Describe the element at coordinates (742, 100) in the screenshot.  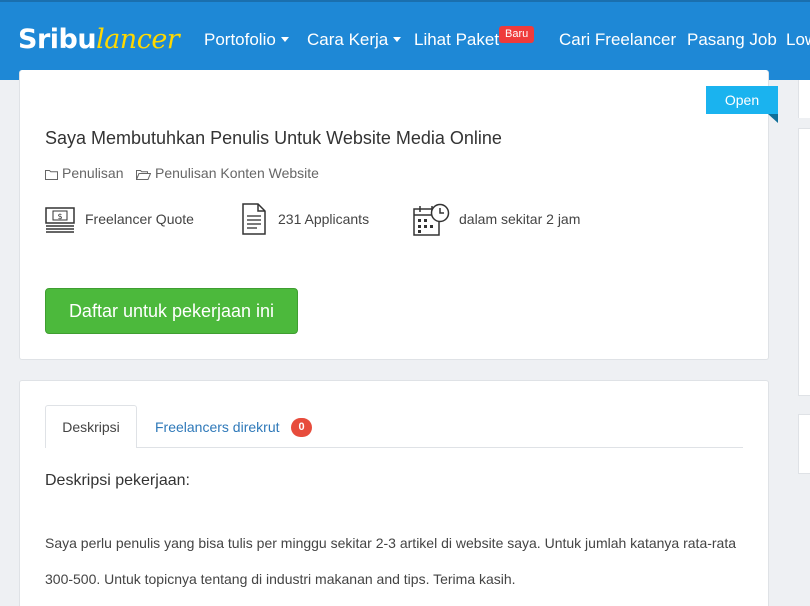
I see `status-badge: Open` at that location.